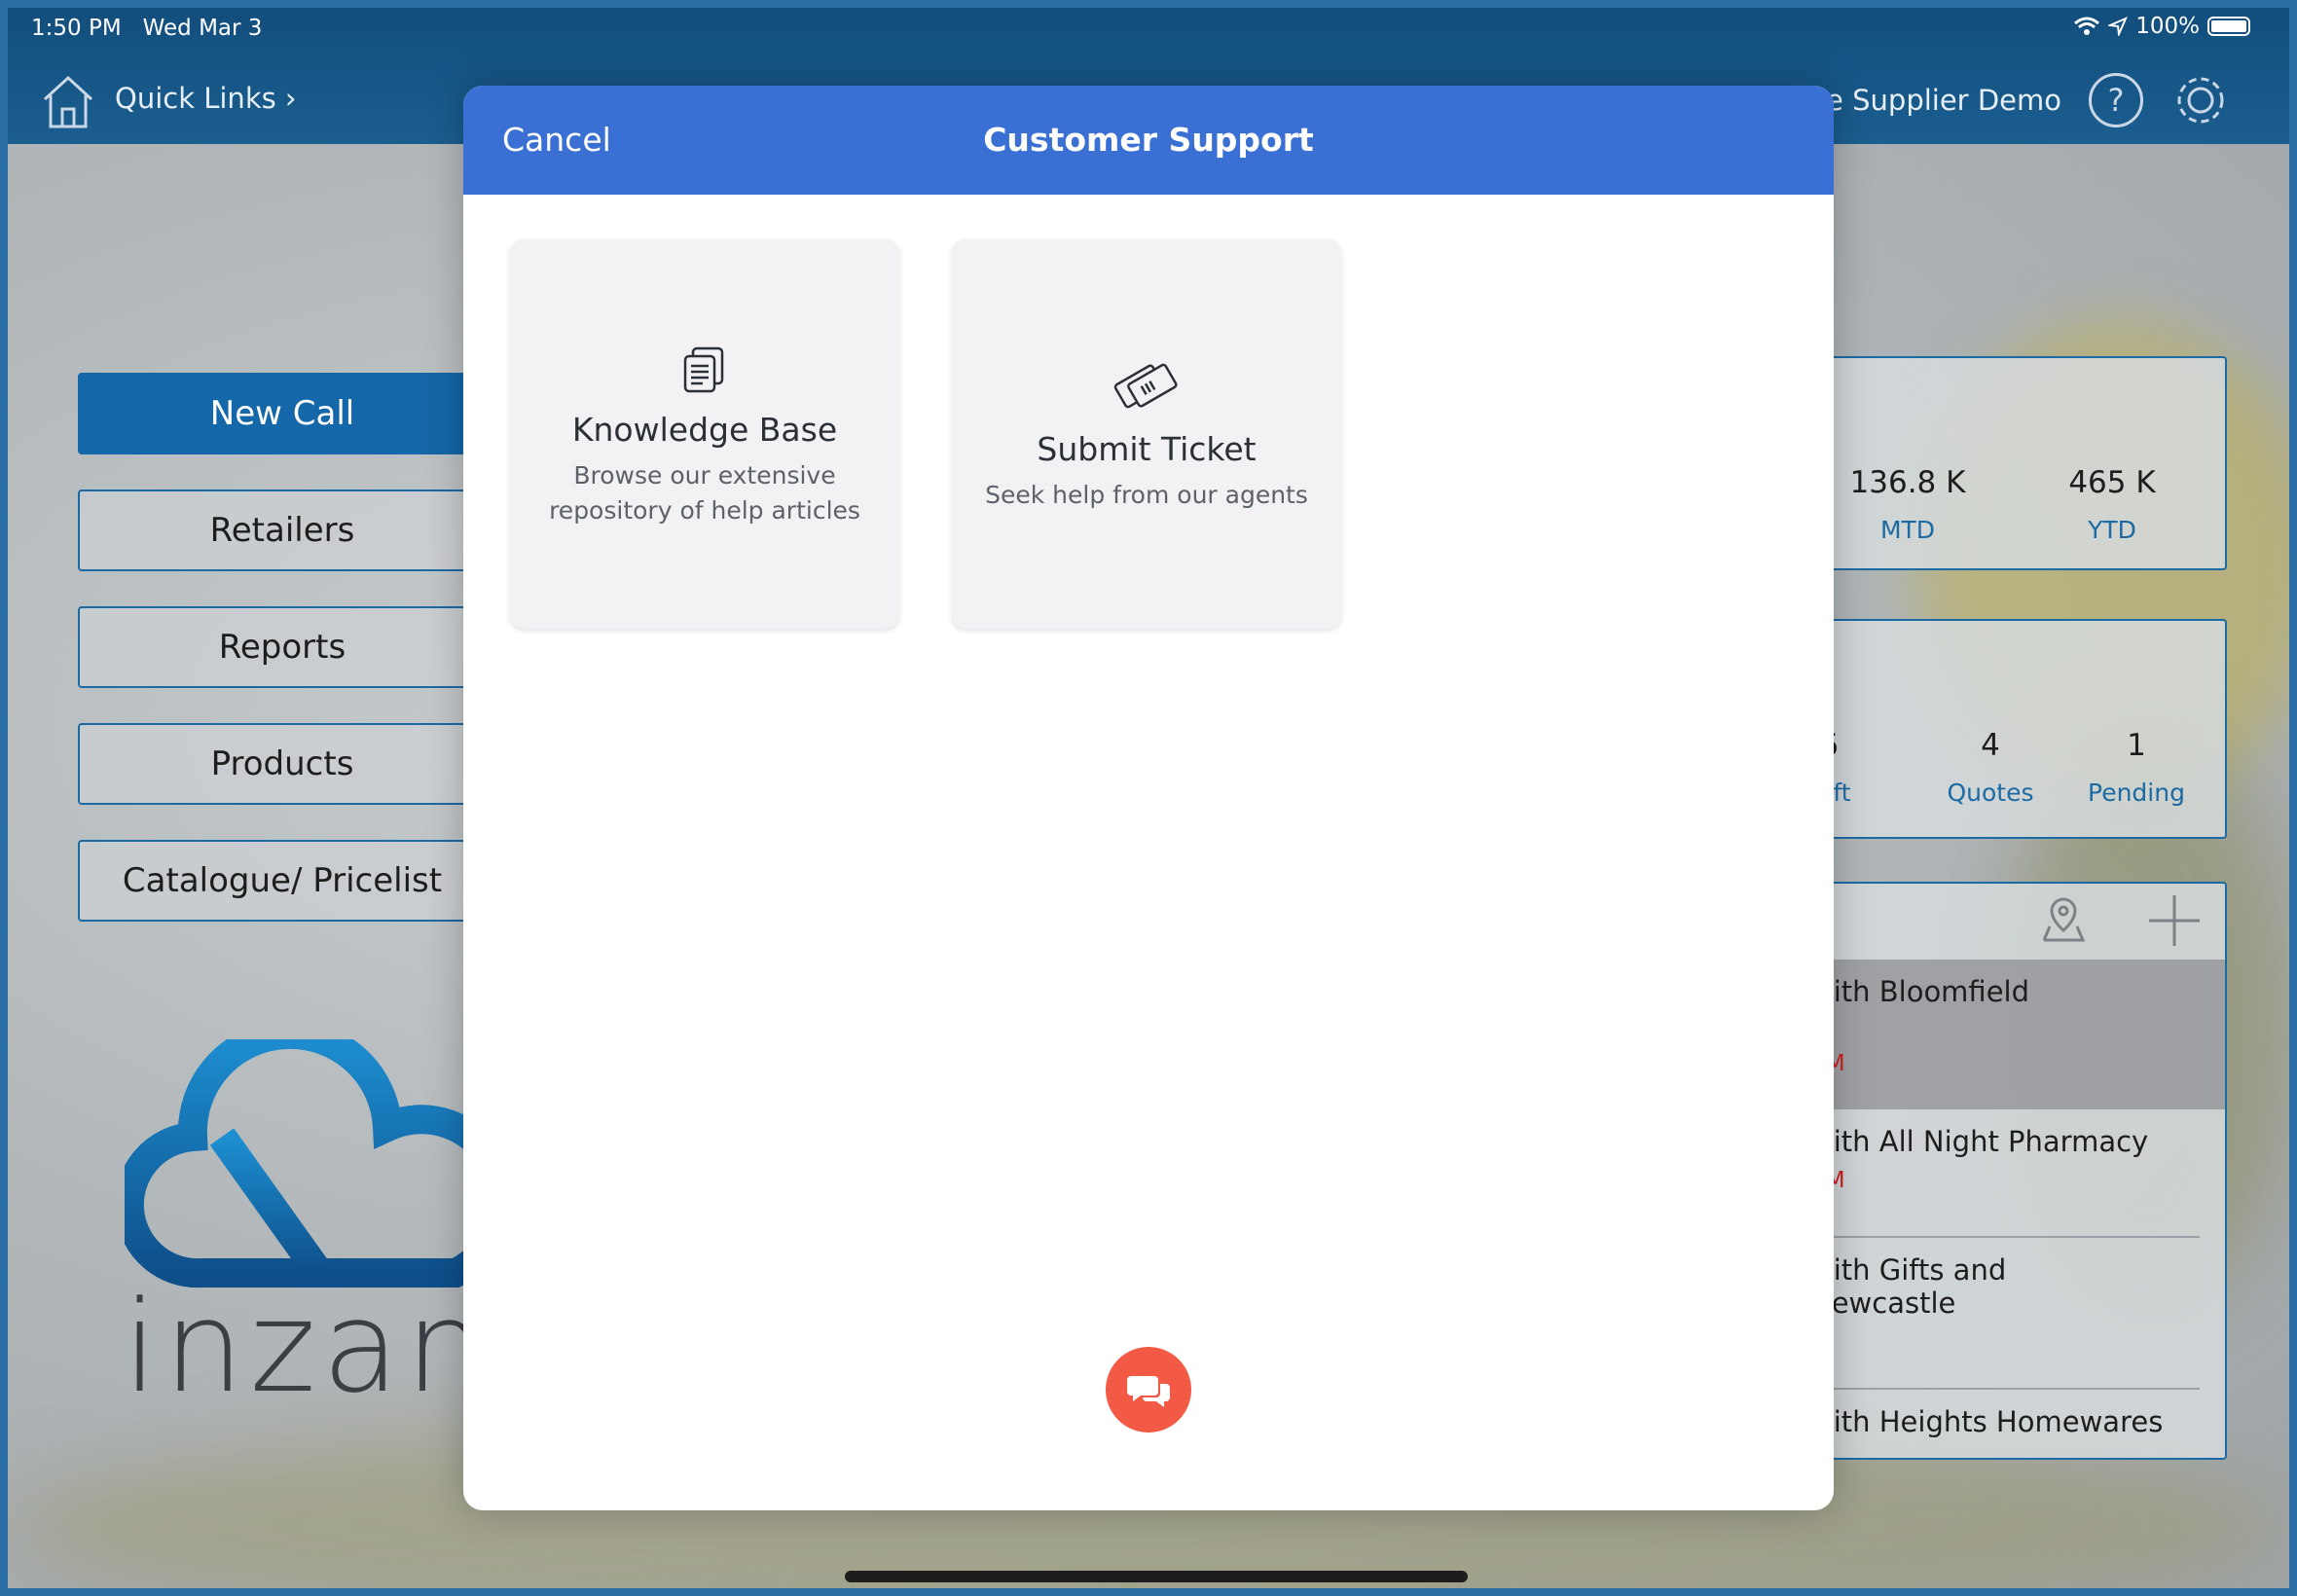 Image resolution: width=2297 pixels, height=1596 pixels. Describe the element at coordinates (2112, 505) in the screenshot. I see `ytd-stat: 465 K YTD` at that location.